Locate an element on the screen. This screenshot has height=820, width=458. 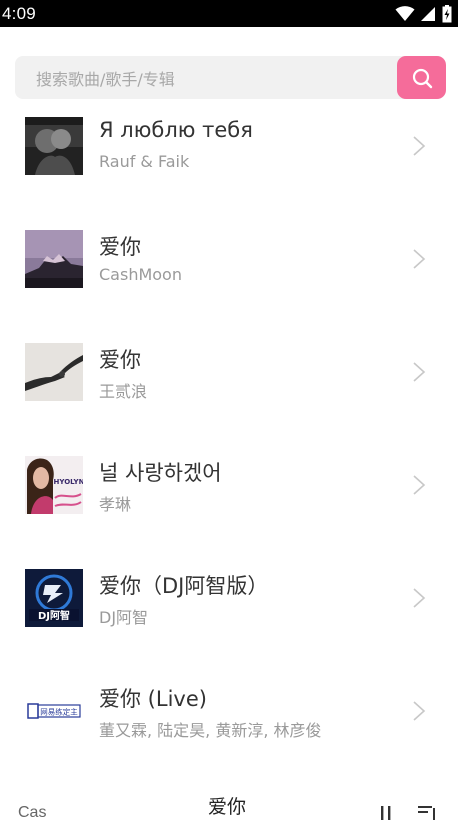
signal-icon is located at coordinates (428, 13).